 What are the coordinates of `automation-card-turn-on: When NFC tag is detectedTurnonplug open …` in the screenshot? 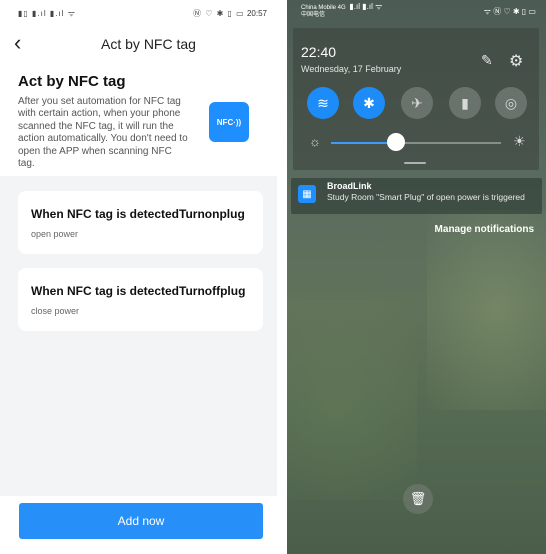 It's located at (140, 222).